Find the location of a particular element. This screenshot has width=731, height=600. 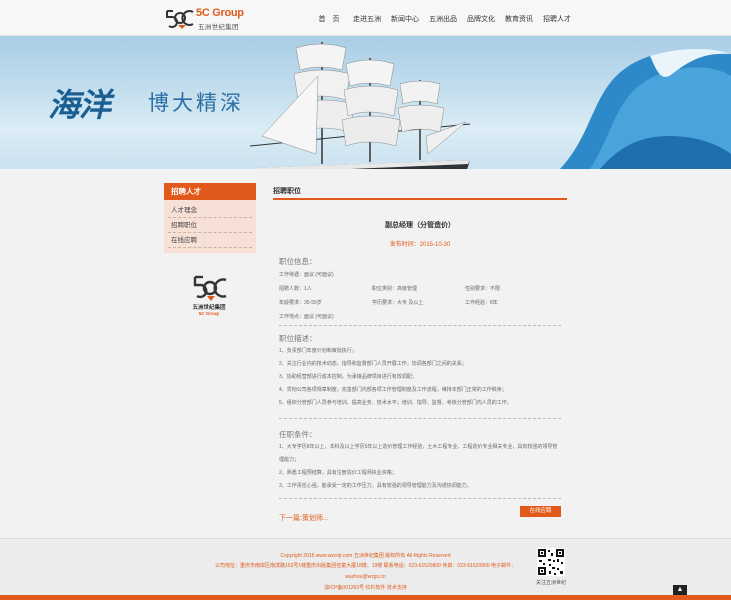

job-info-heading: 职位信息： is located at coordinates (298, 261).